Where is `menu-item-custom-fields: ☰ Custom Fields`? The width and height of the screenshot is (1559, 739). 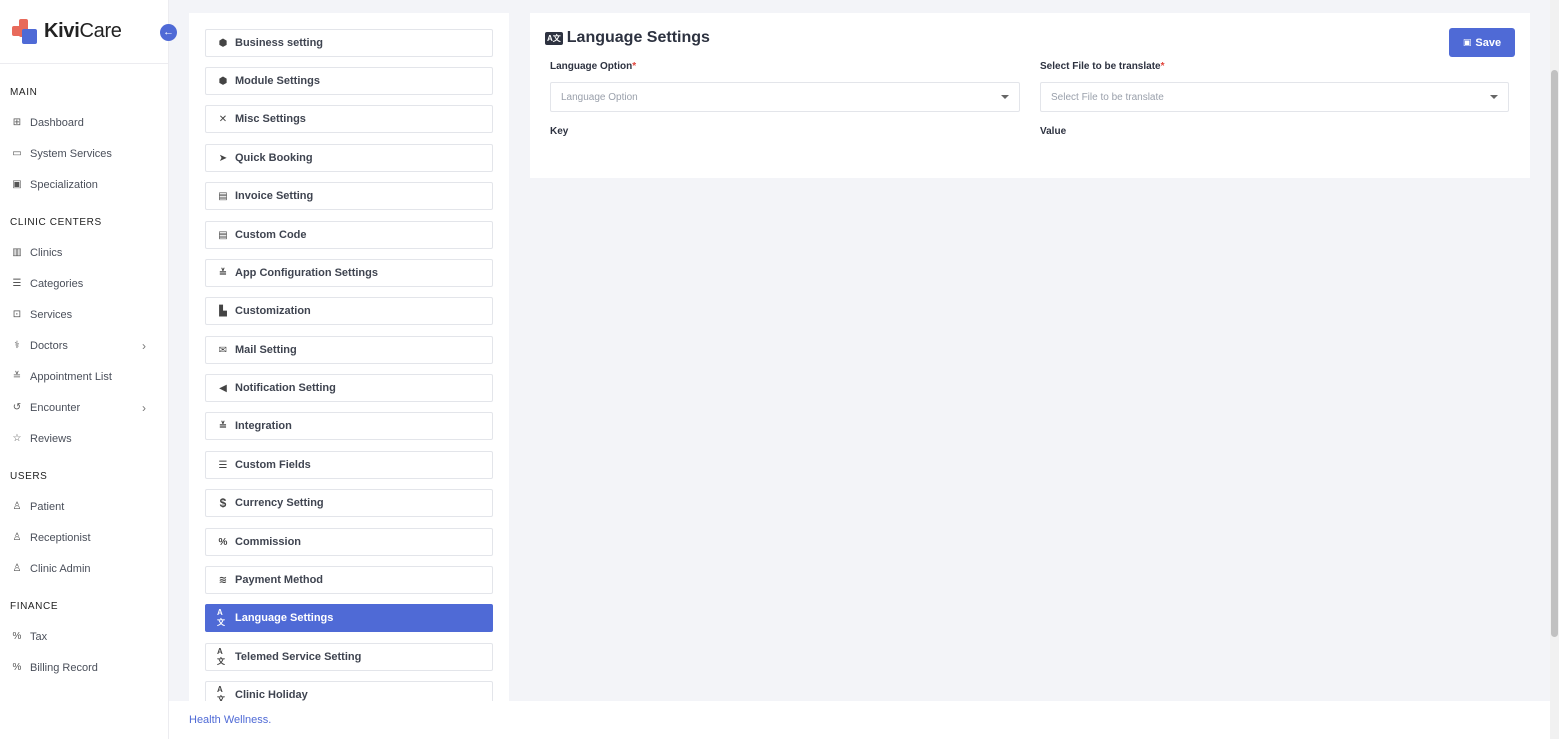 menu-item-custom-fields: ☰ Custom Fields is located at coordinates (349, 465).